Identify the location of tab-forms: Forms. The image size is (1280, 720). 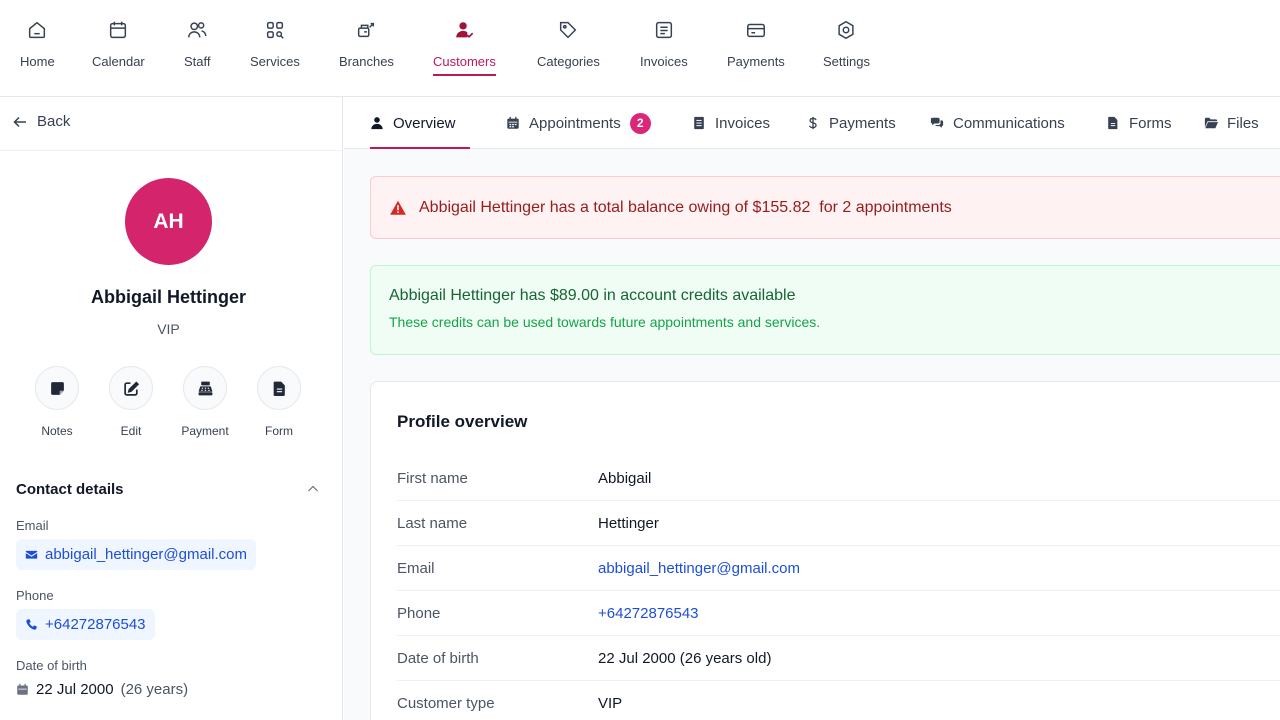
(1139, 123).